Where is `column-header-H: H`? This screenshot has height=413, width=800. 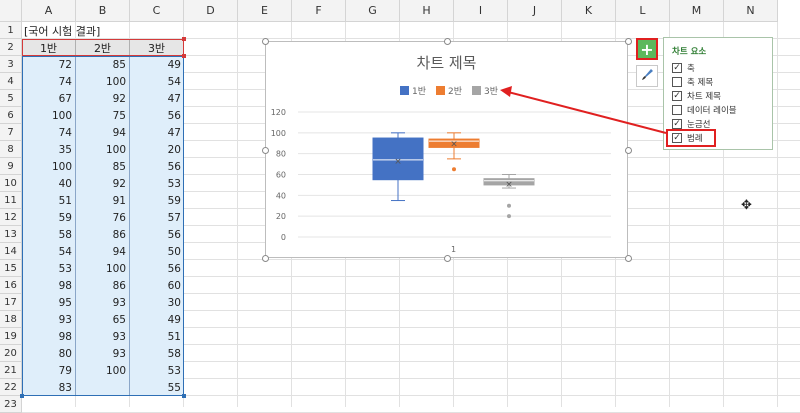 column-header-H: H is located at coordinates (427, 11).